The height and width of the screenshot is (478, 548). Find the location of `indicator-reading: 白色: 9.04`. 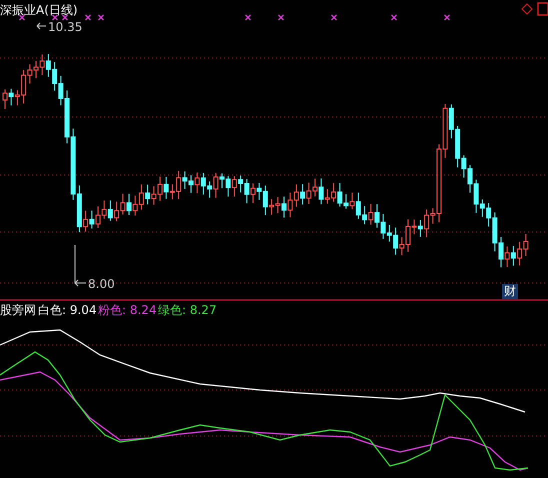

indicator-reading: 白色: 9.04 is located at coordinates (67, 310).